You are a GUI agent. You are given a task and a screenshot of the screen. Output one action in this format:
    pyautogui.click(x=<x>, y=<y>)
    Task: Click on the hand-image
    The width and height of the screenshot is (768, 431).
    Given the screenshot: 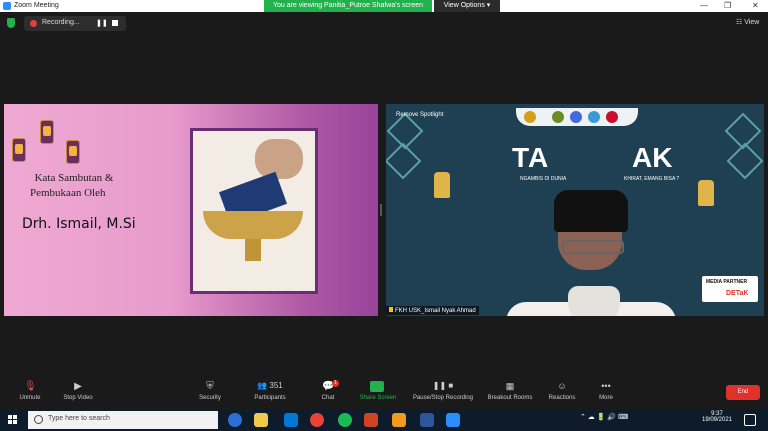 What is the action you would take?
    pyautogui.click(x=279, y=159)
    